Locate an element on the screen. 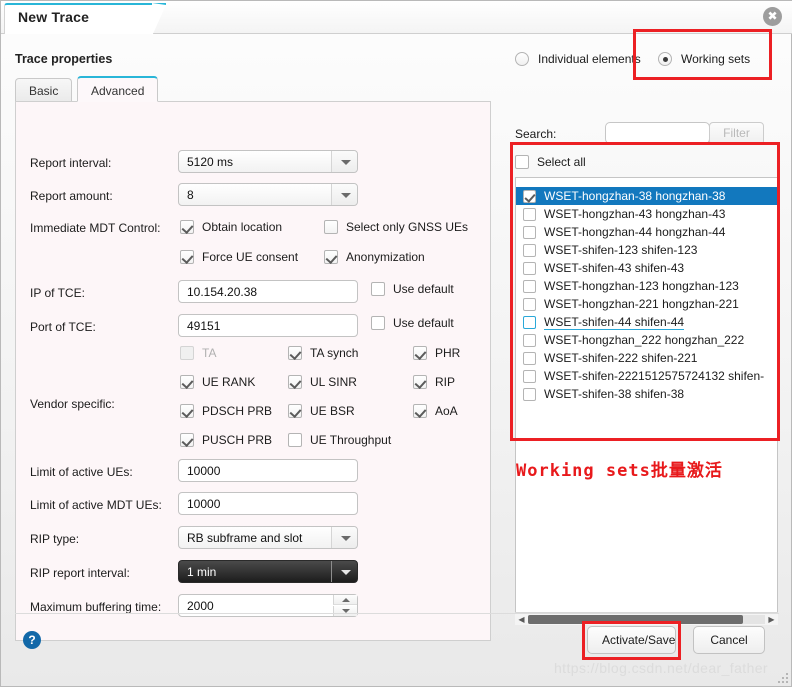 The height and width of the screenshot is (687, 792). tab-basic: Basic is located at coordinates (44, 90).